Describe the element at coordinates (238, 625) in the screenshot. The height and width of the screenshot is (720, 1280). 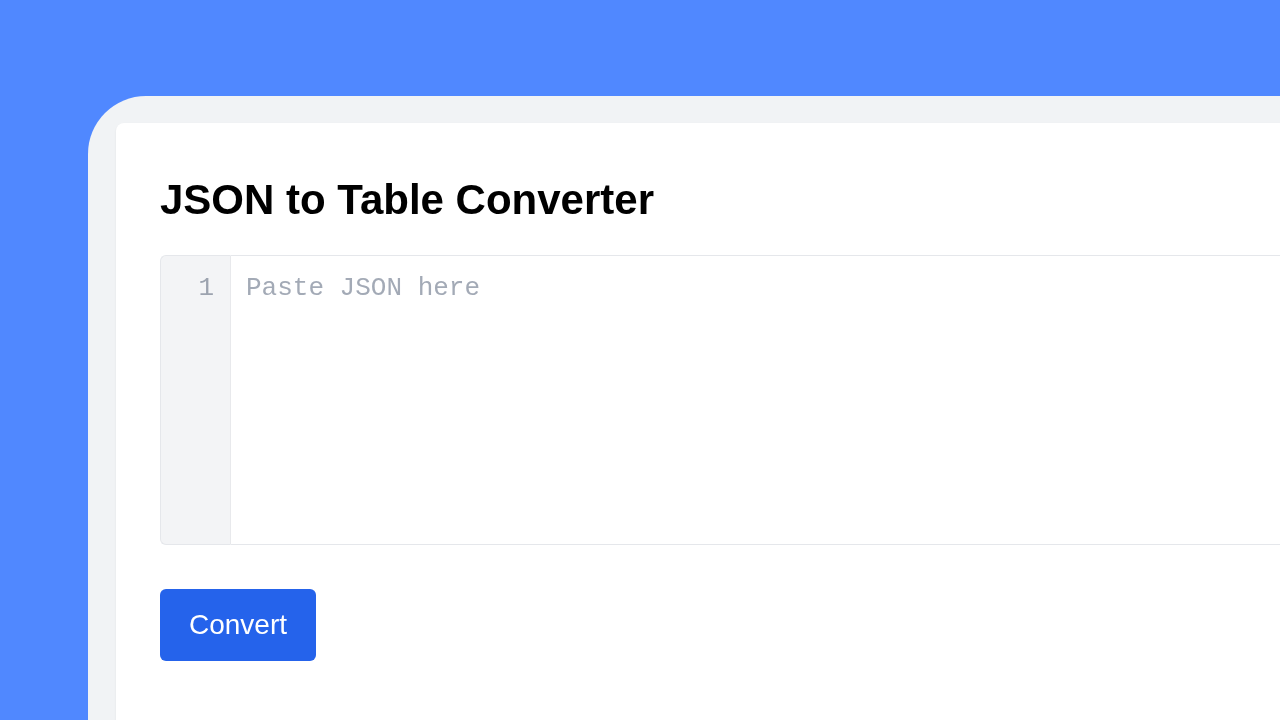
I see `convert-button: Convert` at that location.